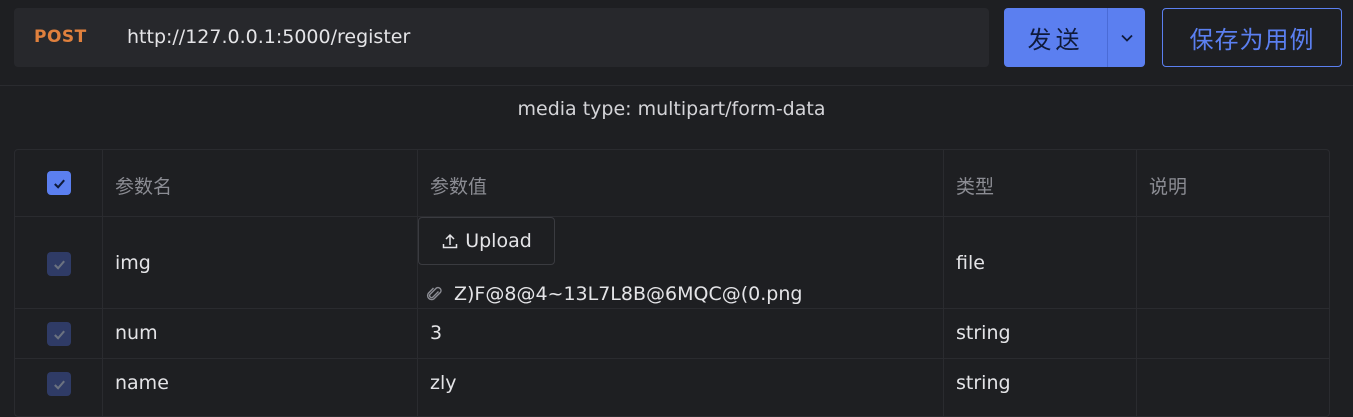  I want to click on paperclip-icon, so click(434, 293).